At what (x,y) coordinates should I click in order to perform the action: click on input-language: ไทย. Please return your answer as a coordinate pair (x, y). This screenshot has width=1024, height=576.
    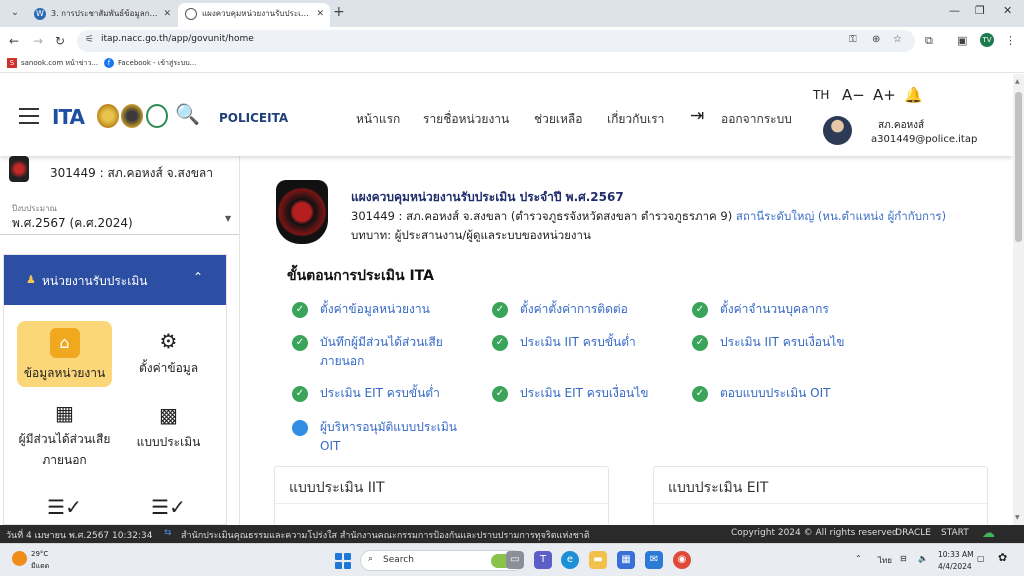
    Looking at the image, I should click on (885, 560).